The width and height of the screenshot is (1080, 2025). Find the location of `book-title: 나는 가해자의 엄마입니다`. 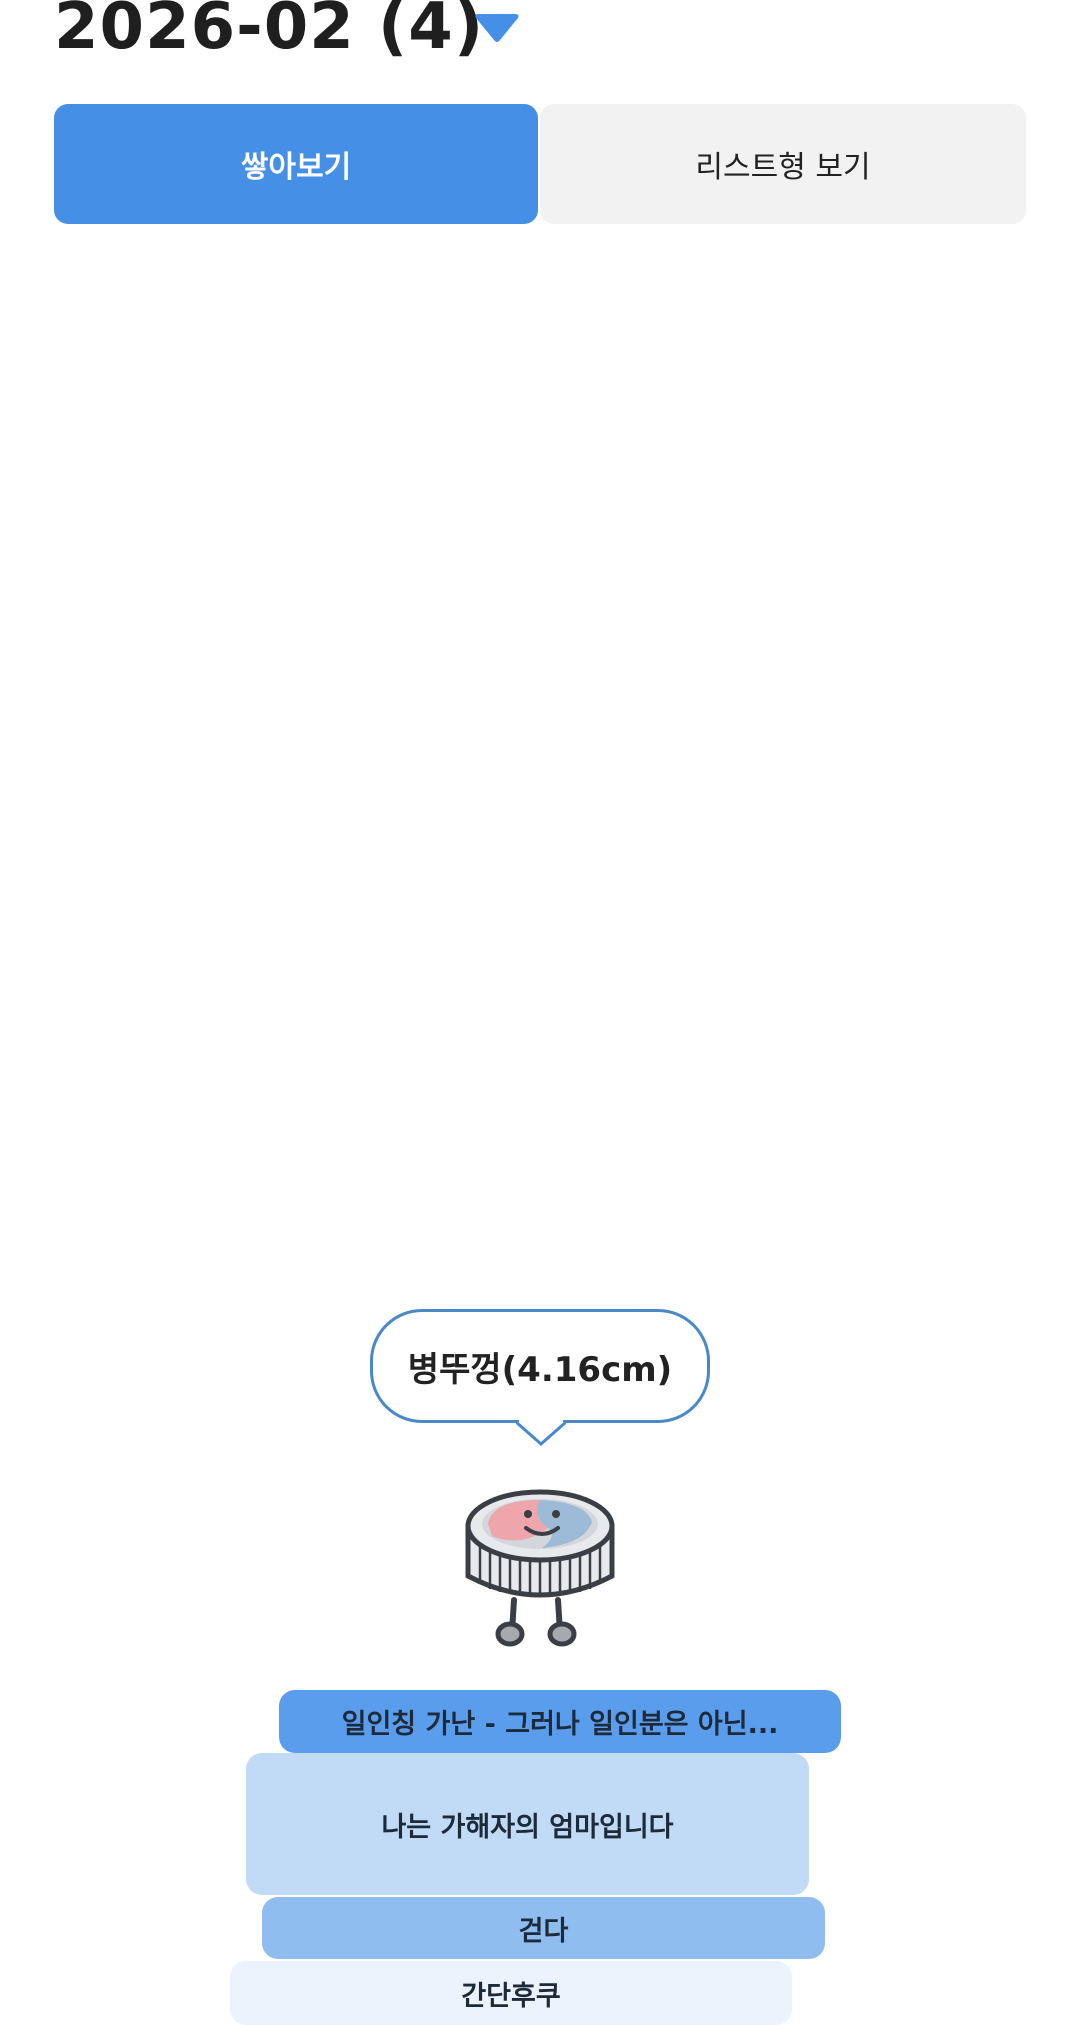

book-title: 나는 가해자의 엄마입니다 is located at coordinates (527, 1827).